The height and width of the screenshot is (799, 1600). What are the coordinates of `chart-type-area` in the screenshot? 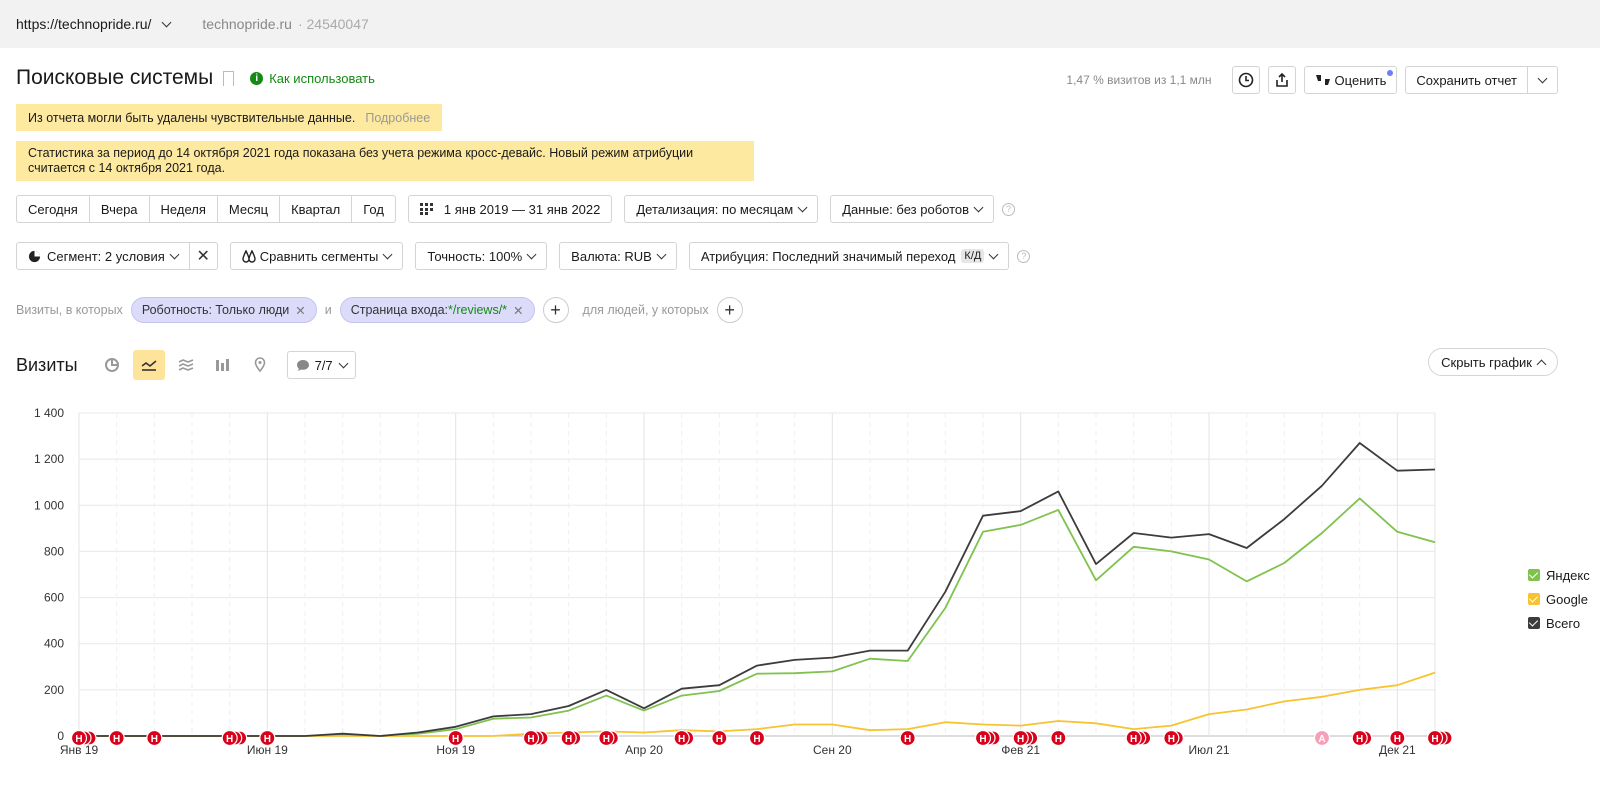 It's located at (186, 365).